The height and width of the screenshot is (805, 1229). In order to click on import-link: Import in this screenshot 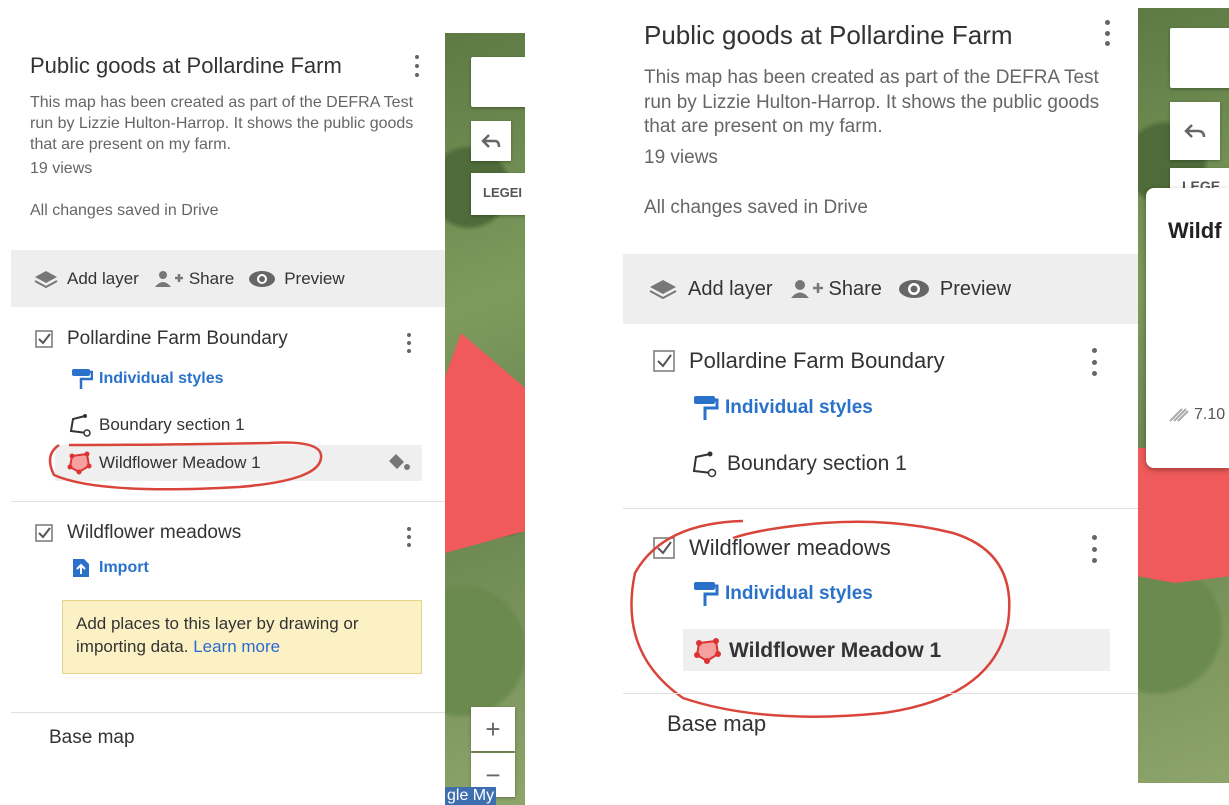, I will do `click(110, 568)`.